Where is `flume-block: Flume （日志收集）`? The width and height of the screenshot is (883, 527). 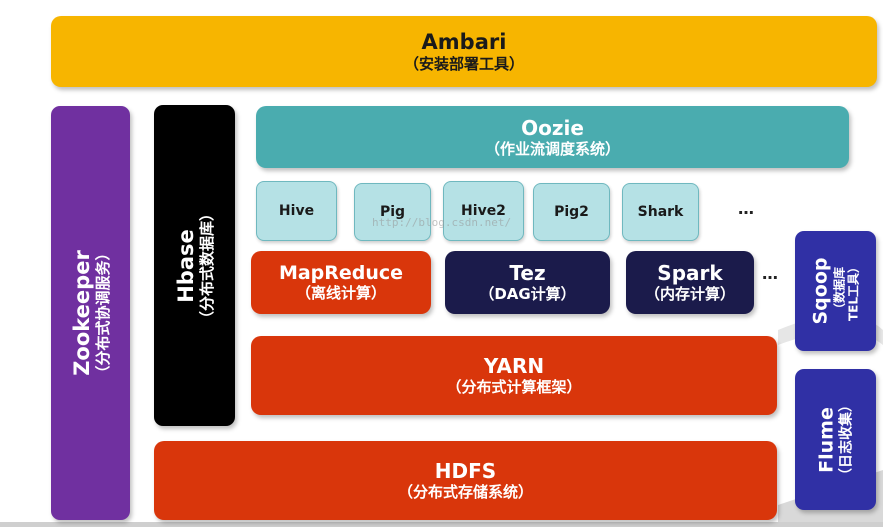
flume-block: Flume （日志收集） is located at coordinates (835, 439).